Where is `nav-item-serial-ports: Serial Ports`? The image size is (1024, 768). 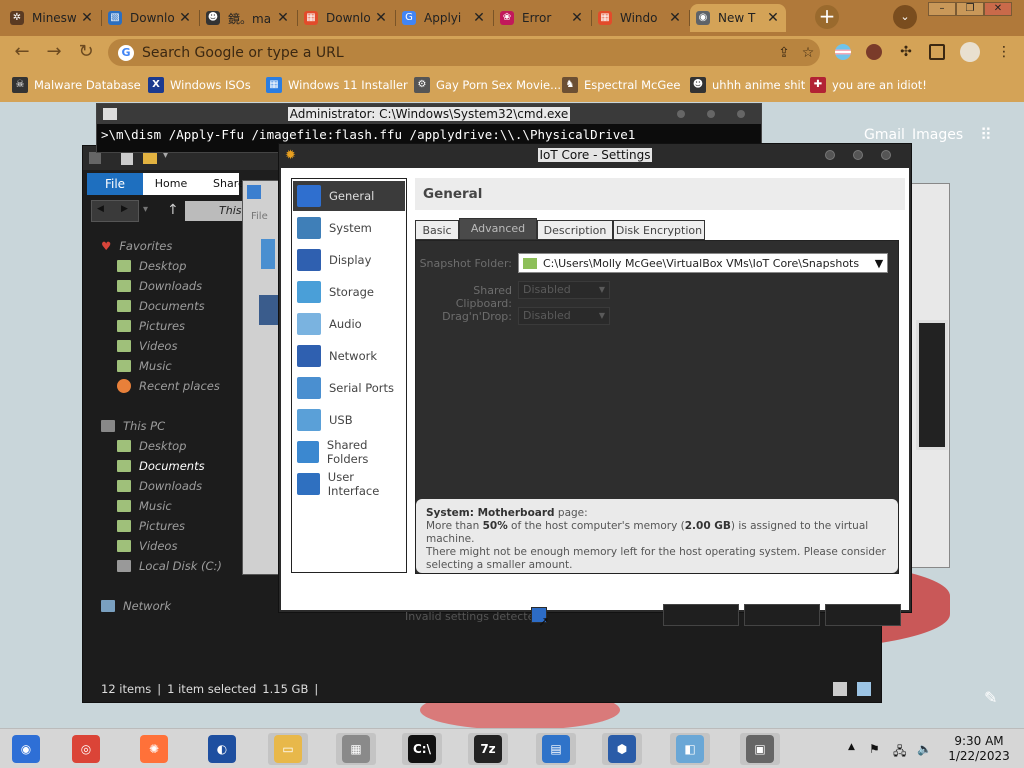 nav-item-serial-ports: Serial Ports is located at coordinates (349, 388).